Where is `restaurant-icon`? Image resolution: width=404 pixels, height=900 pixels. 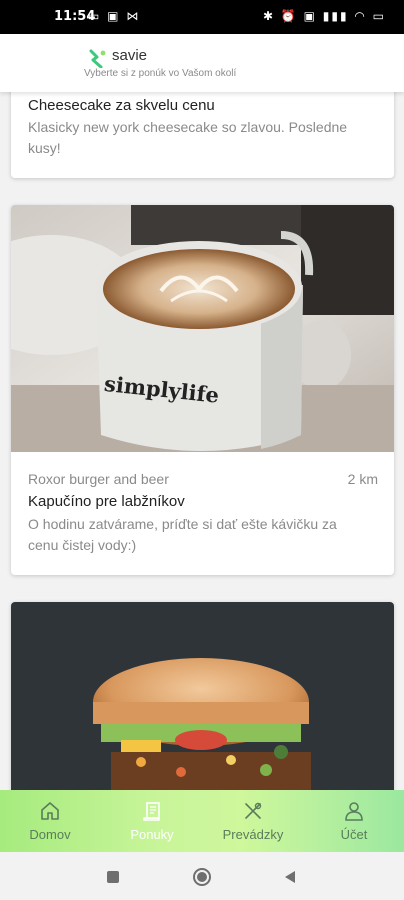
restaurant-icon is located at coordinates (253, 810).